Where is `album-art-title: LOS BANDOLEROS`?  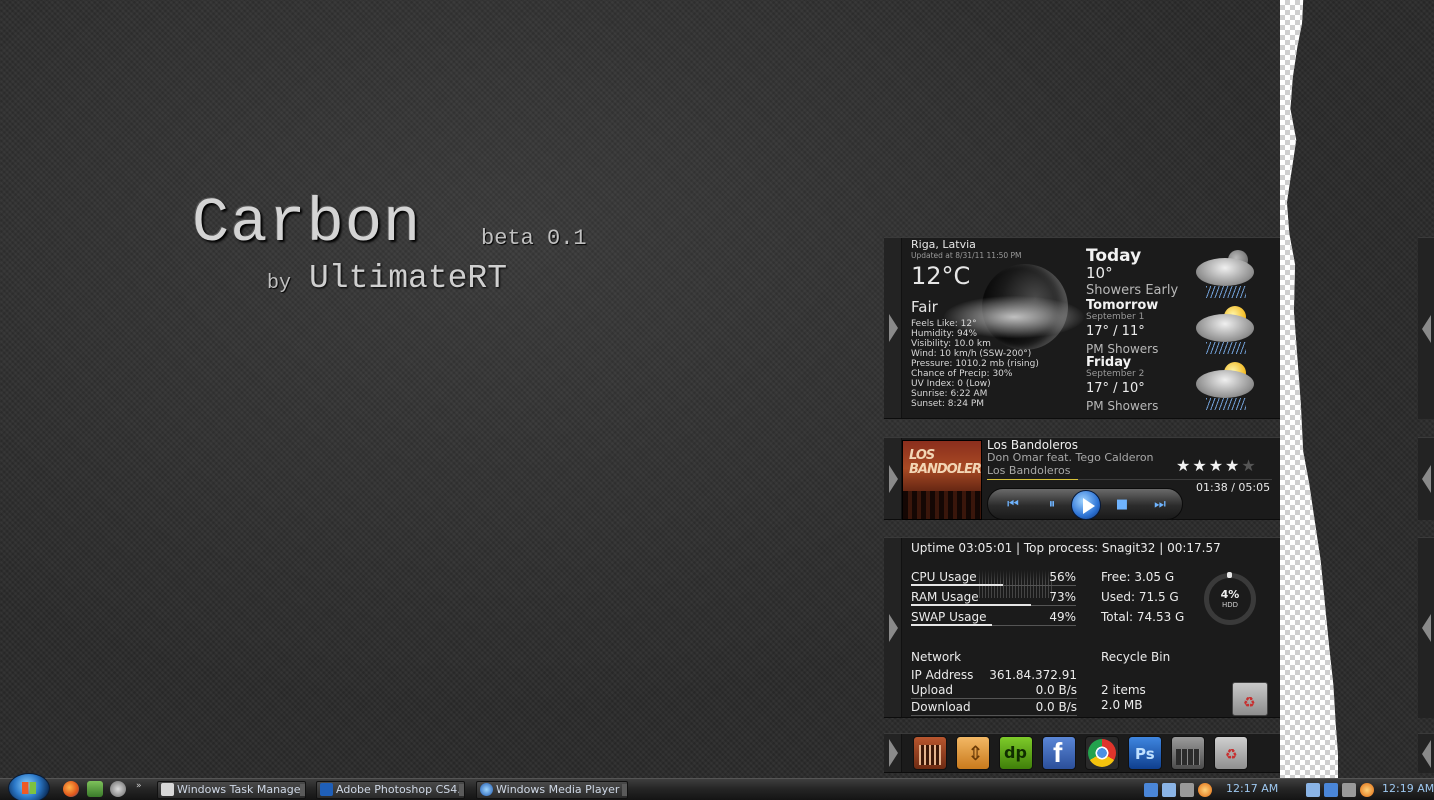 album-art-title: LOS BANDOLEROS is located at coordinates (945, 462).